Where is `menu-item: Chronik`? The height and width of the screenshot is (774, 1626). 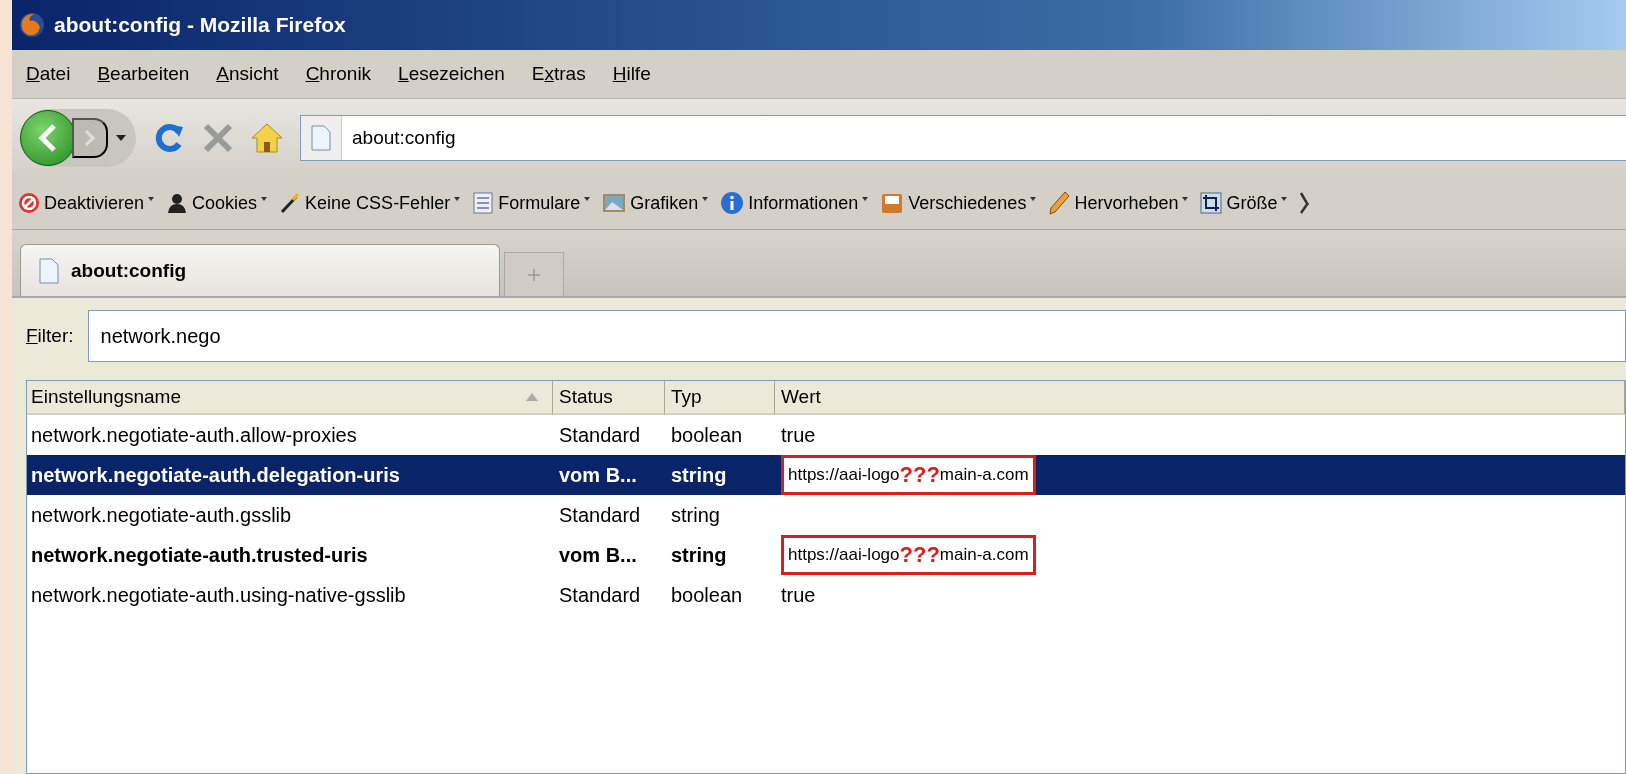
menu-item: Chronik is located at coordinates (338, 74).